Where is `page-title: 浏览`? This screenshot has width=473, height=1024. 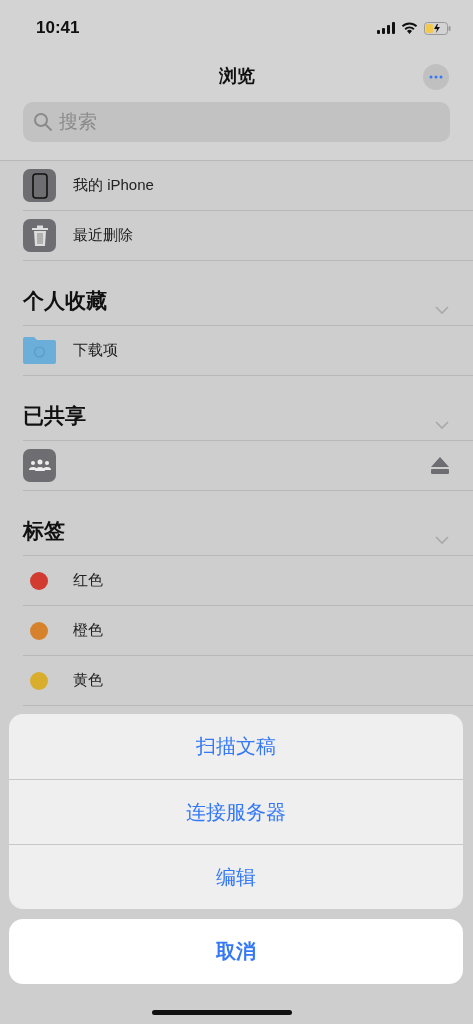 page-title: 浏览 is located at coordinates (236, 76).